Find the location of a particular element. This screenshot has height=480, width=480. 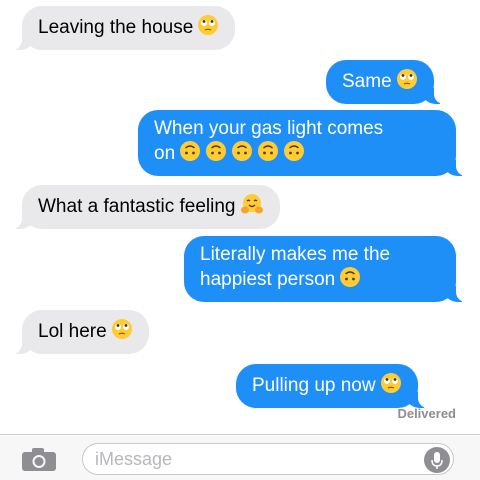

message-text: Leaving the house is located at coordinates (116, 28).